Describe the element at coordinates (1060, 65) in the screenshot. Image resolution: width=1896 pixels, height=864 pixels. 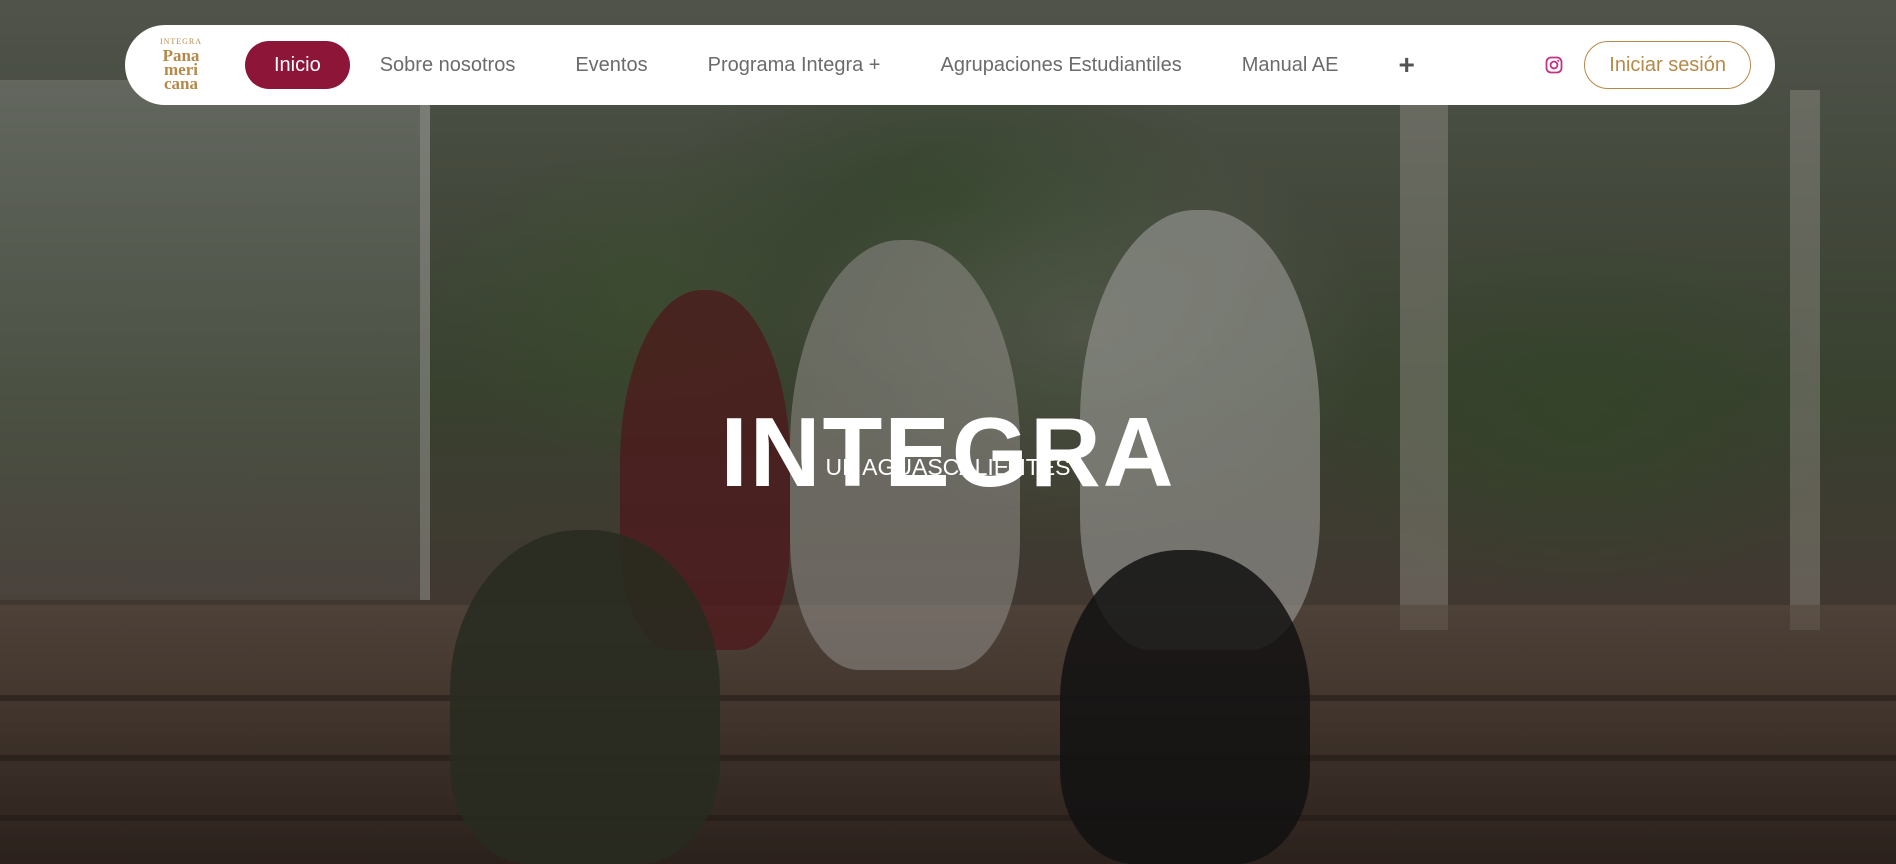
I see `nav-item-agrupaciones-estudiantiles: Agrupaciones Estudiantiles` at that location.